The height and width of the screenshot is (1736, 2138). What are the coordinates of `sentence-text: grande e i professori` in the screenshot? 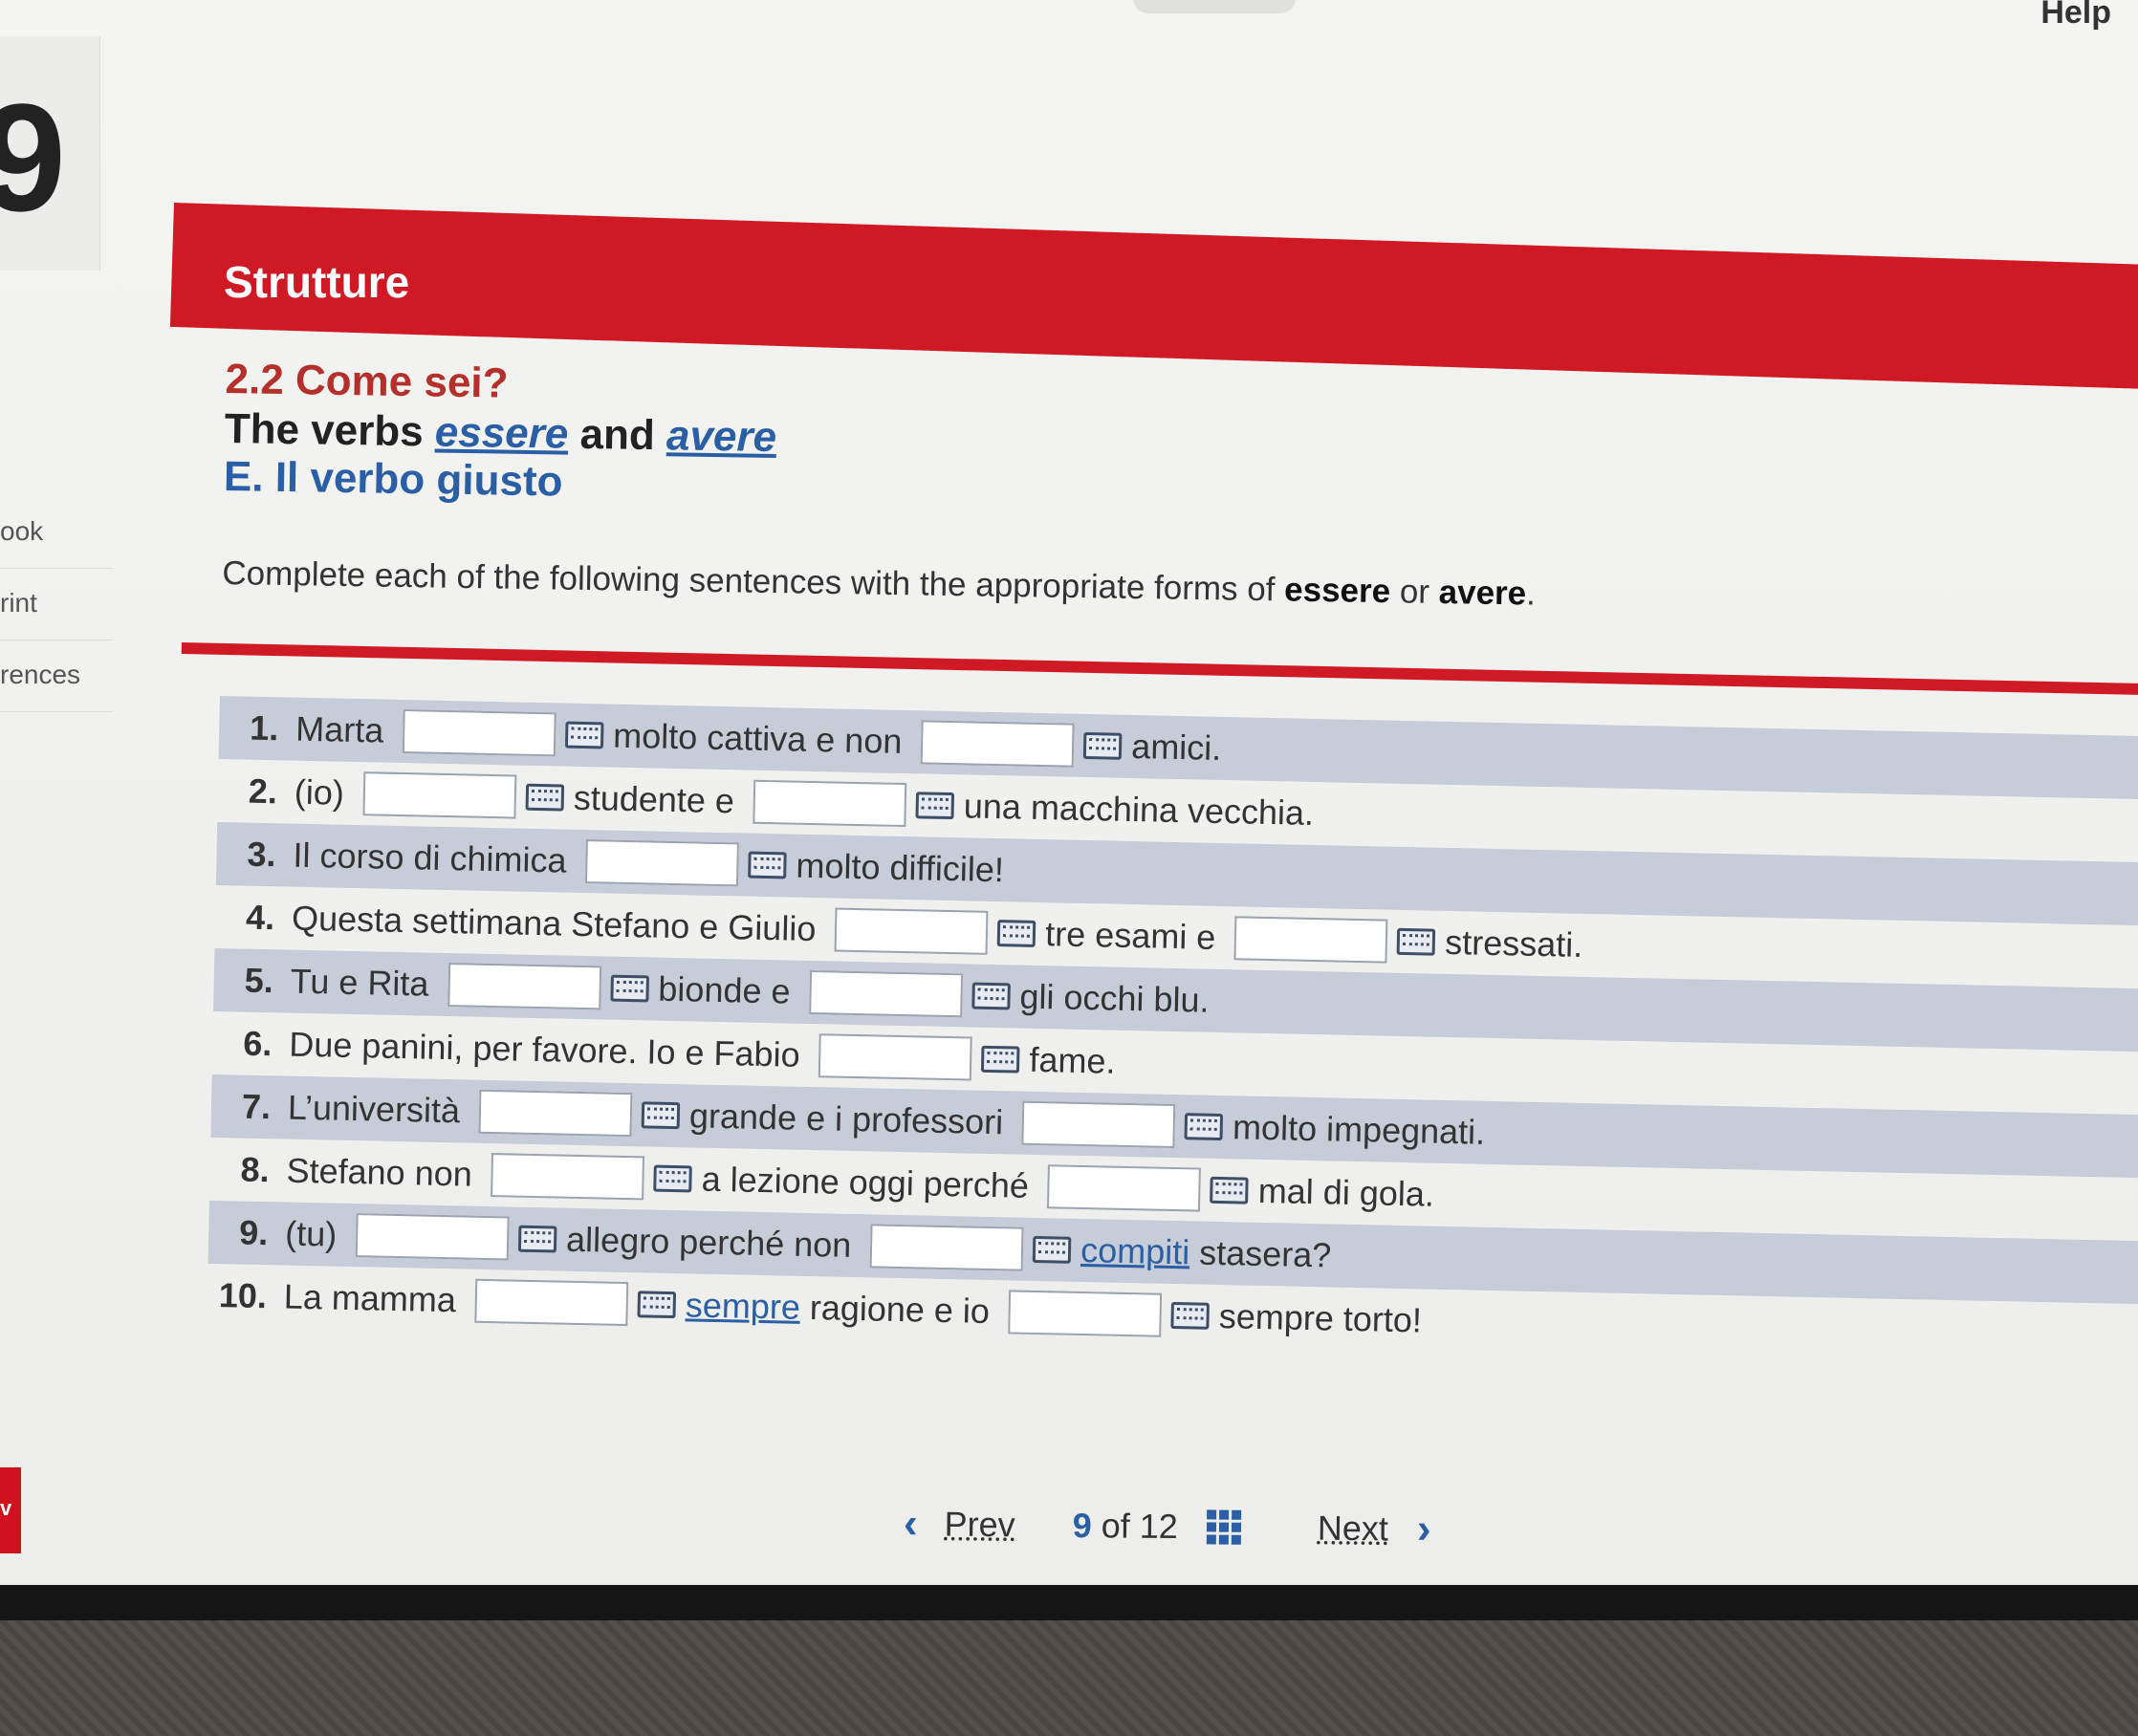 It's located at (846, 1119).